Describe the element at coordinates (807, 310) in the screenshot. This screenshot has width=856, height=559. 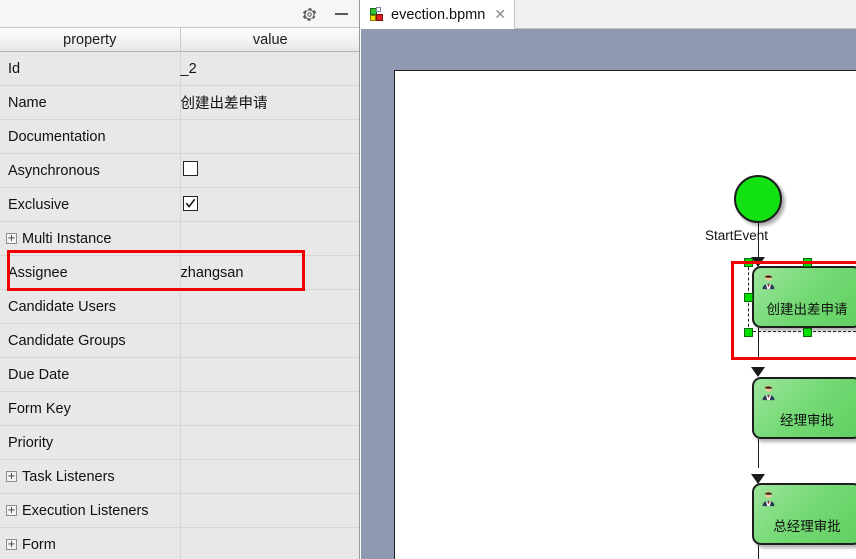
I see `user-task-label-1: 创建出差申请` at that location.